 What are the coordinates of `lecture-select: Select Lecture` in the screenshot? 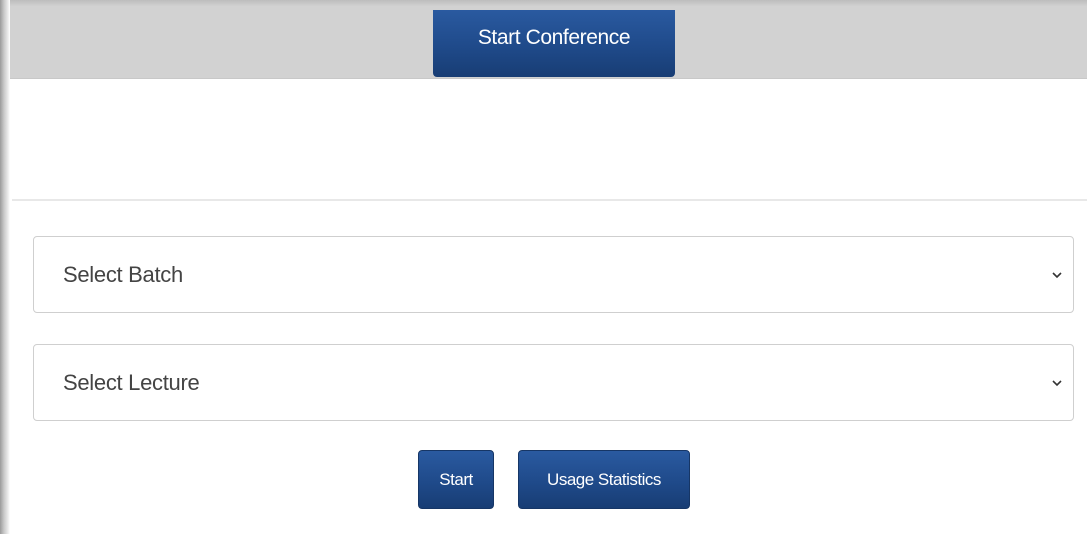 It's located at (553, 382).